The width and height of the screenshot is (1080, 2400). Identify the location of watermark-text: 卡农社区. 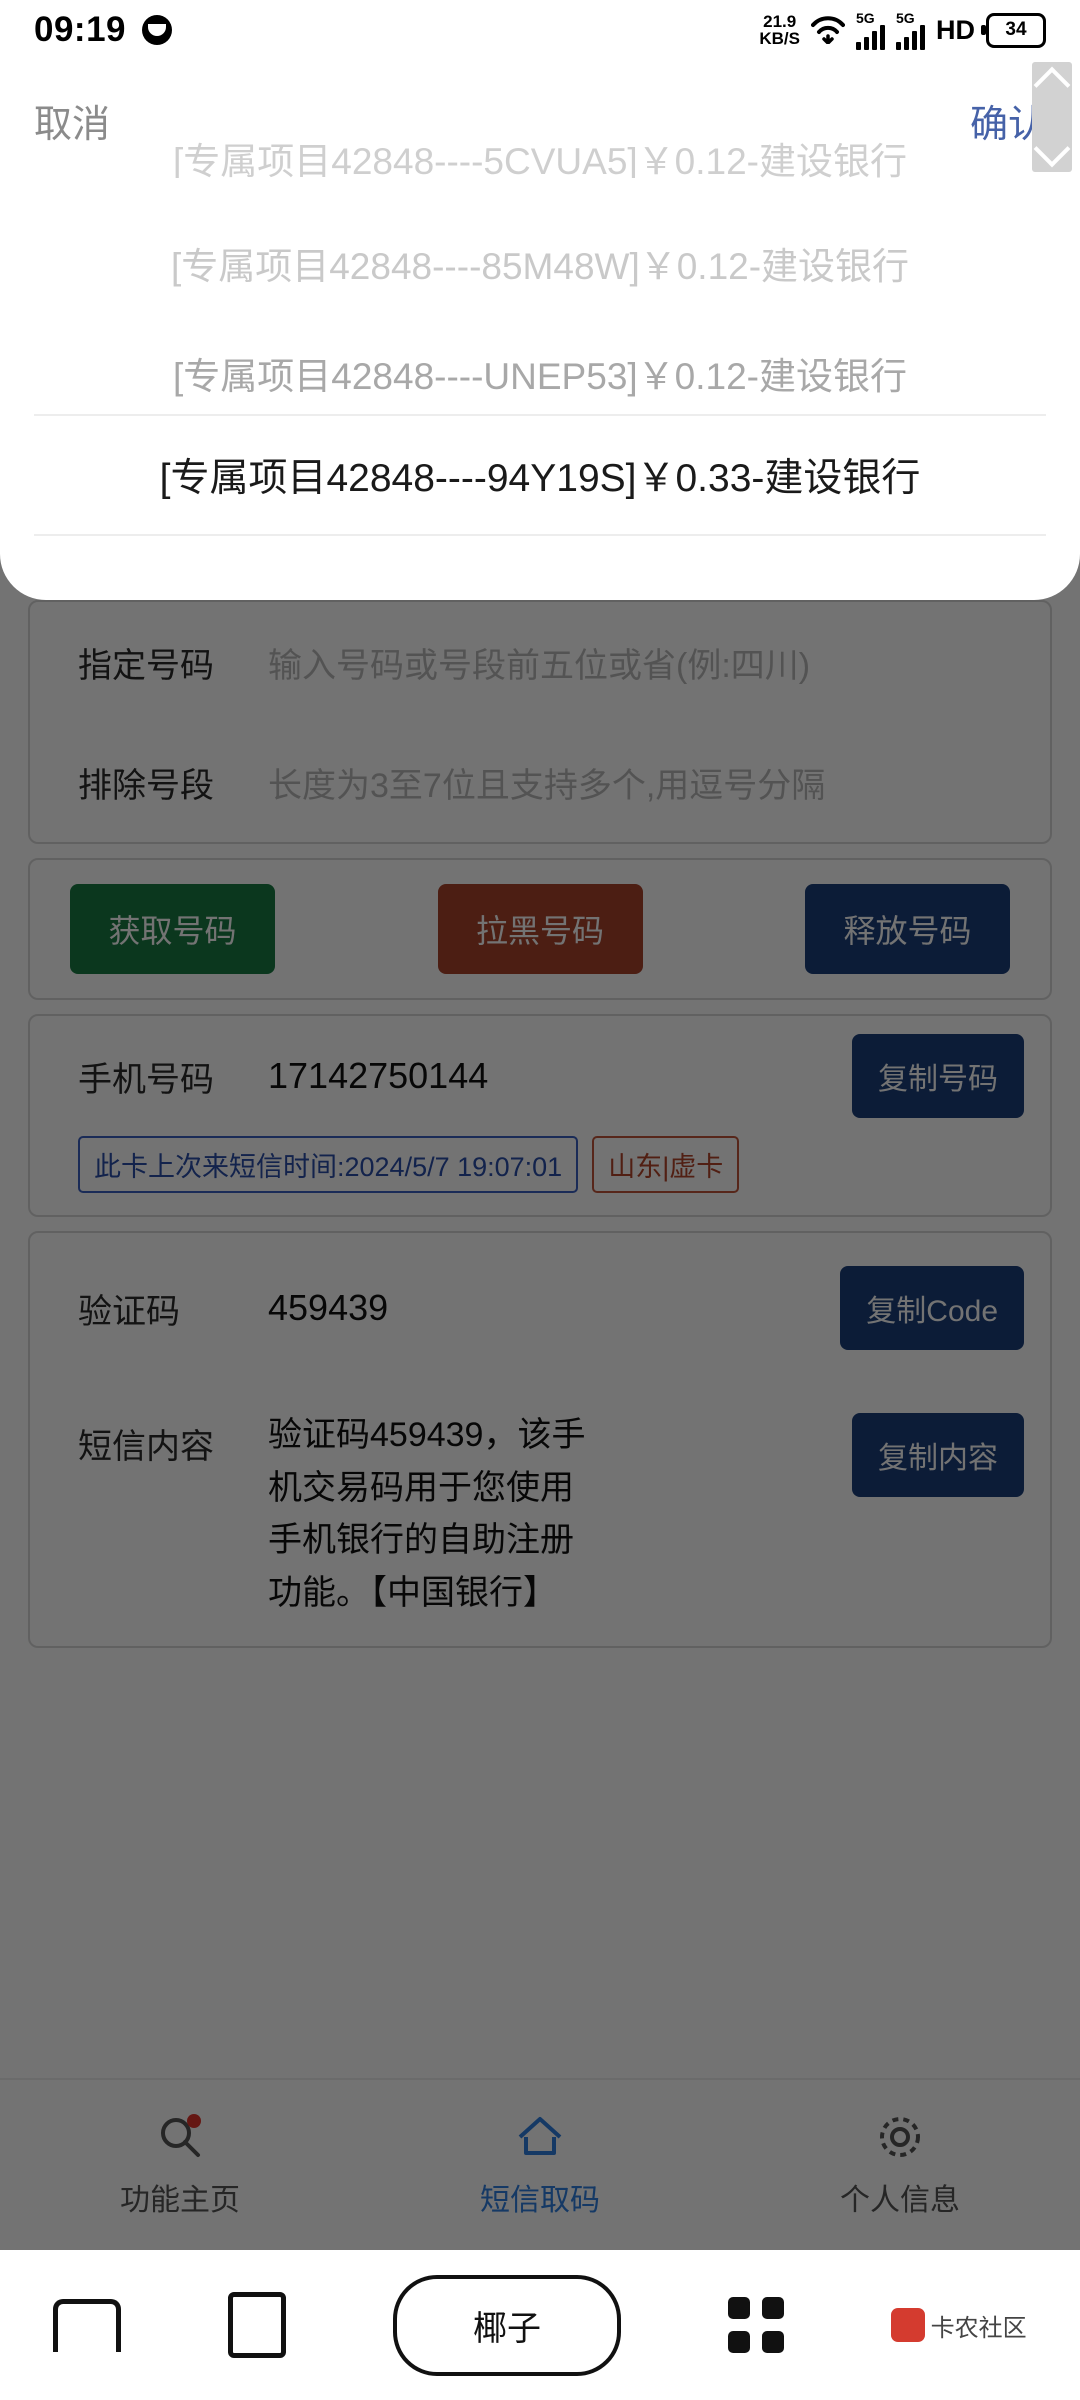
(978, 2328).